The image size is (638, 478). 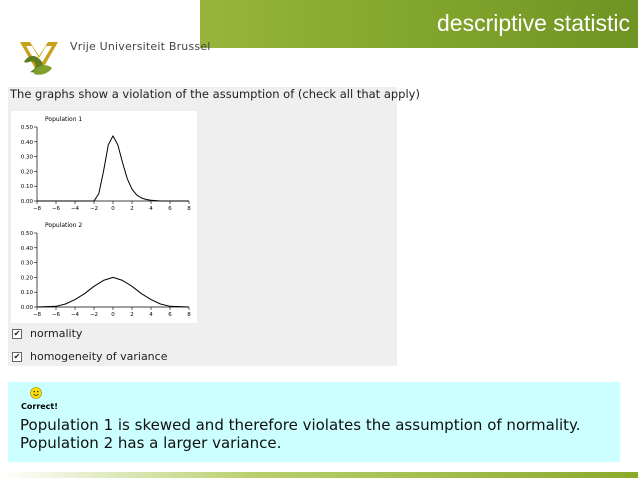 I want to click on university-name: Vrije Universiteit Brussel, so click(x=140, y=46).